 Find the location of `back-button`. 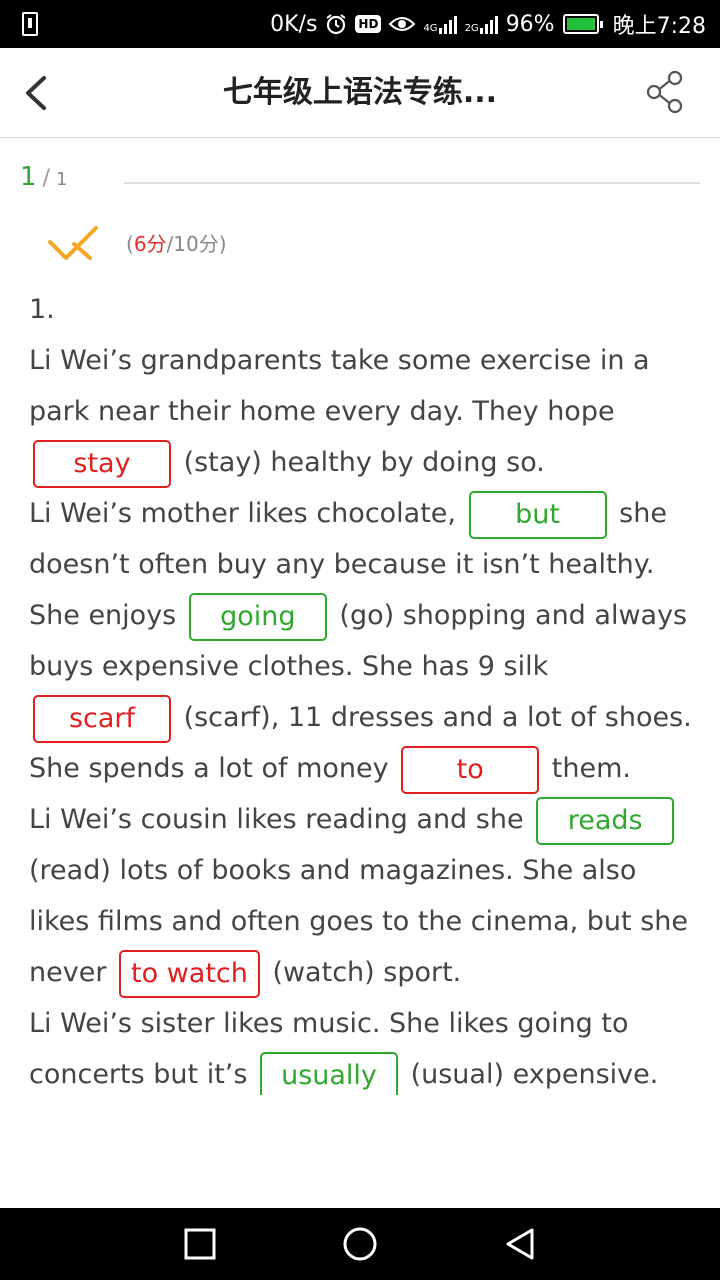

back-button is located at coordinates (36, 93).